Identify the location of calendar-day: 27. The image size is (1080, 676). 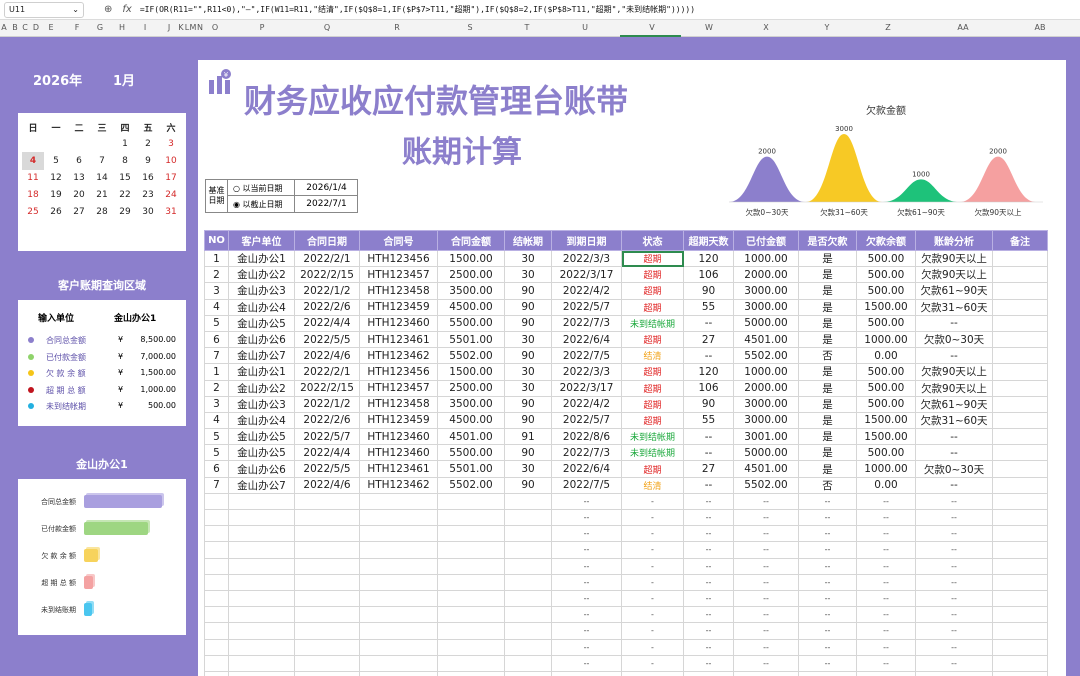
(79, 212).